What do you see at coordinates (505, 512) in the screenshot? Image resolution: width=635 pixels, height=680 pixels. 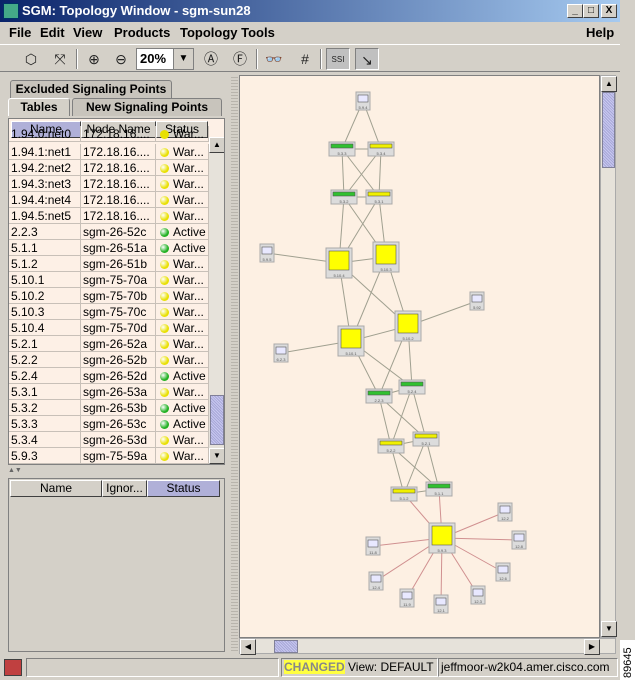 I see `node-pc: 12.2` at bounding box center [505, 512].